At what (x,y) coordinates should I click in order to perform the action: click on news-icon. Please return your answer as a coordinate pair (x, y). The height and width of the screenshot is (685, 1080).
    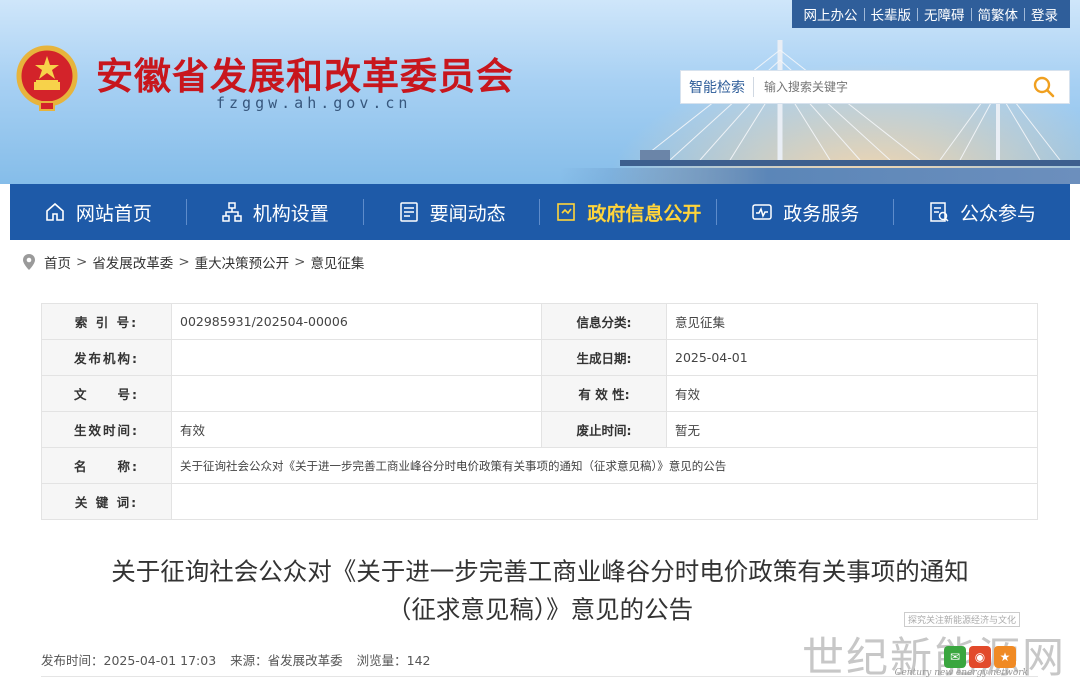
    Looking at the image, I should click on (409, 212).